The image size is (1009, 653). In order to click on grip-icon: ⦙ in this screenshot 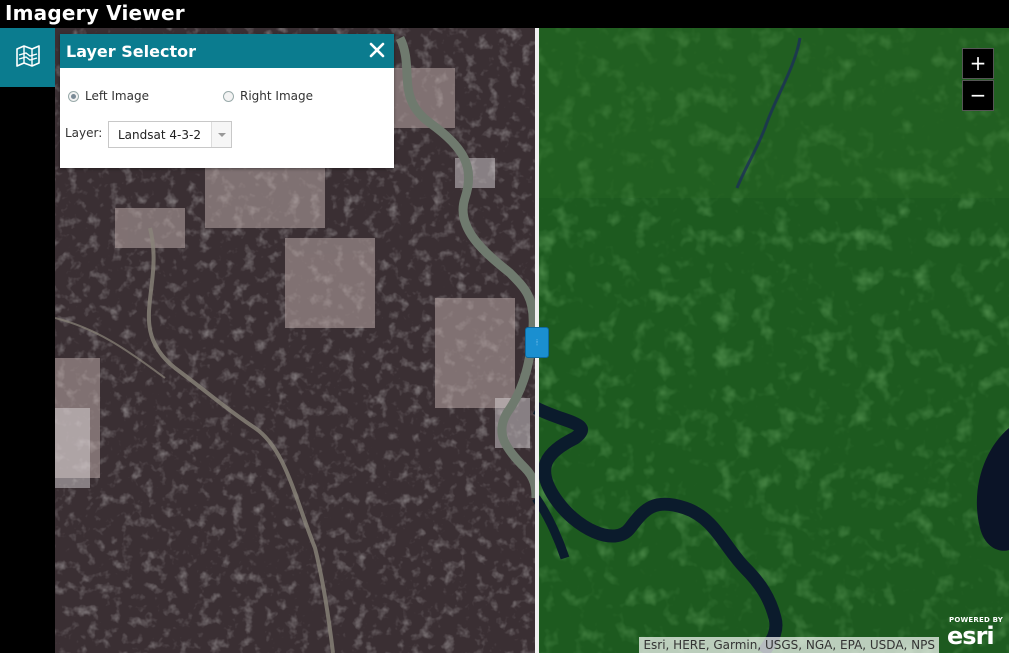, I will do `click(537, 342)`.